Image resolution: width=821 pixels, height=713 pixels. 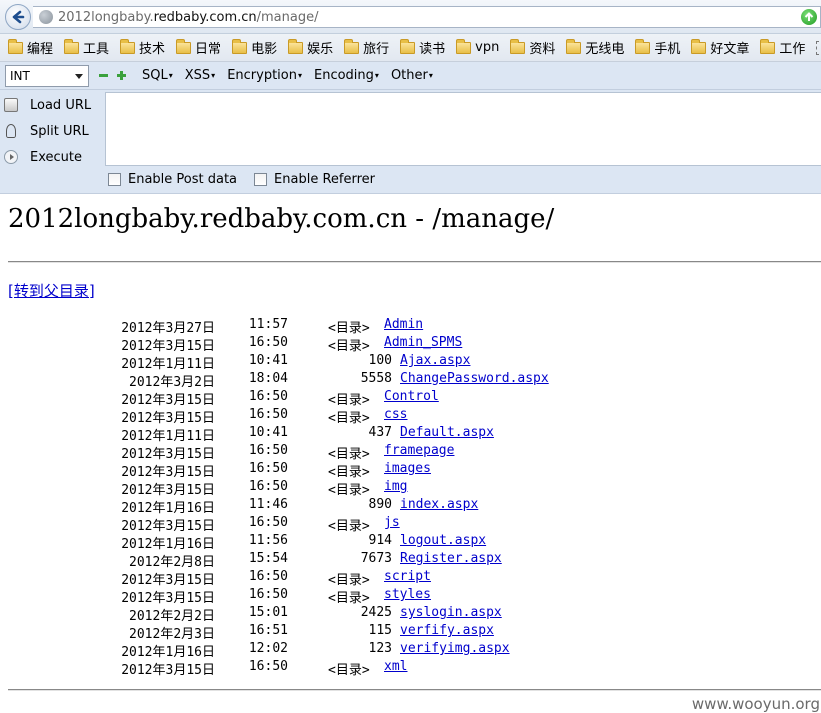 I want to click on entry-date: 2012年3月27日, so click(x=168, y=328).